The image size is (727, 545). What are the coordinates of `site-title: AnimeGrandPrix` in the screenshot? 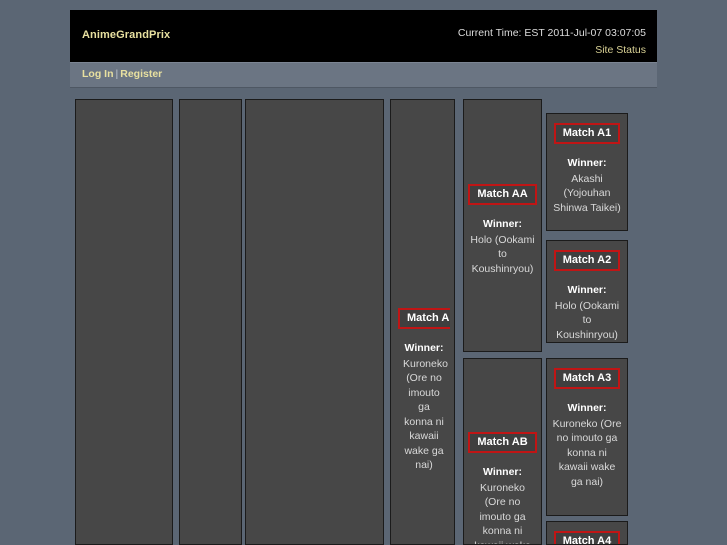 It's located at (126, 35).